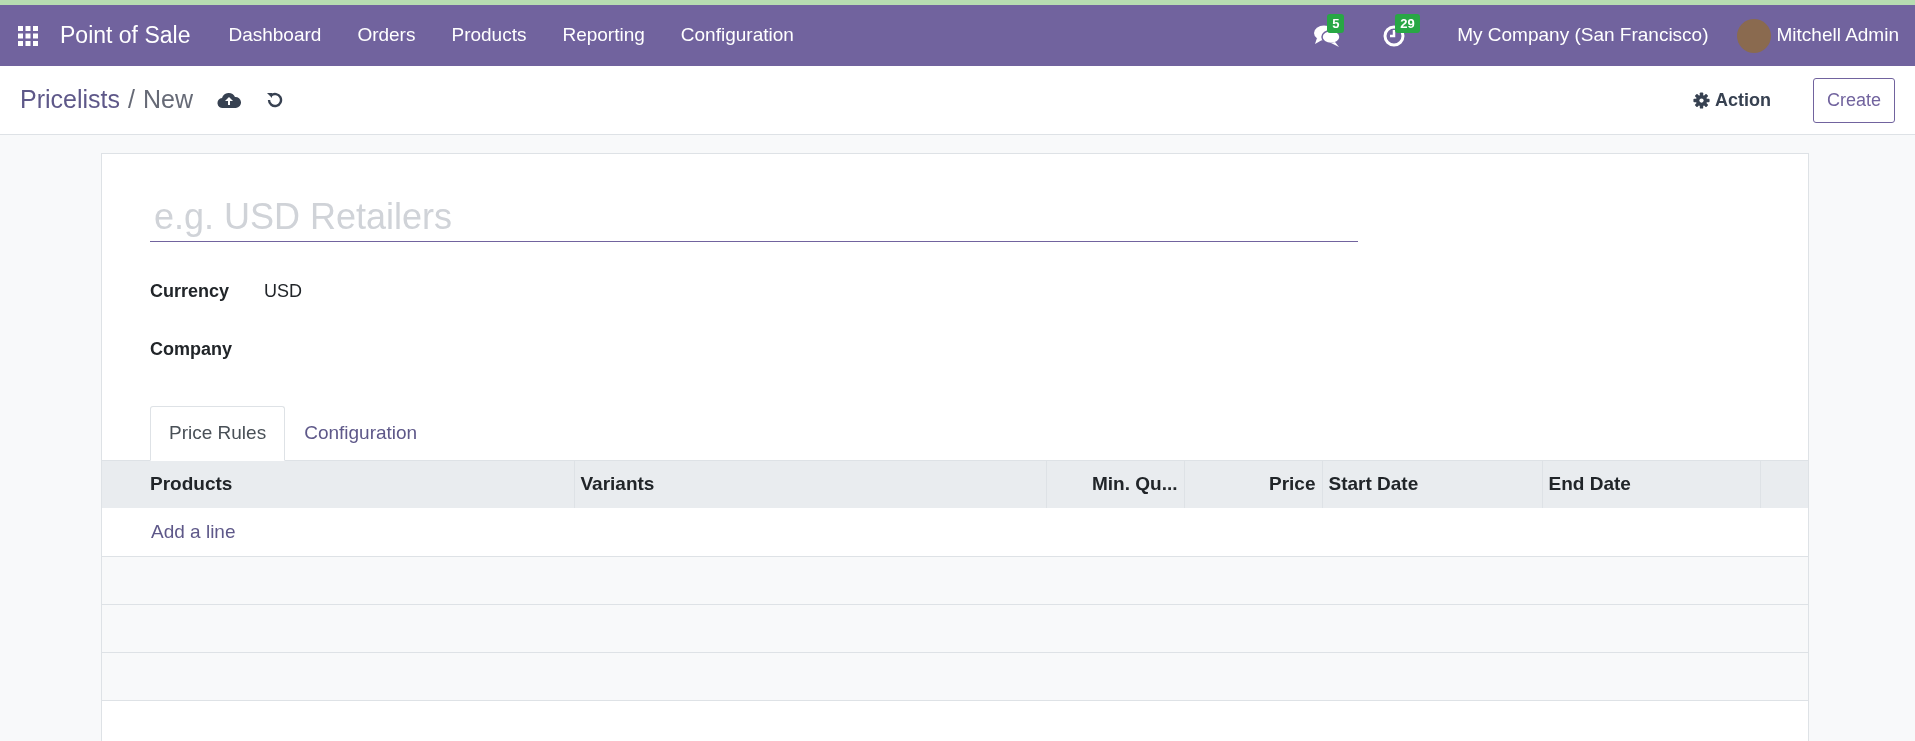 This screenshot has width=1915, height=741. What do you see at coordinates (229, 100) in the screenshot?
I see `cloud-upload-icon` at bounding box center [229, 100].